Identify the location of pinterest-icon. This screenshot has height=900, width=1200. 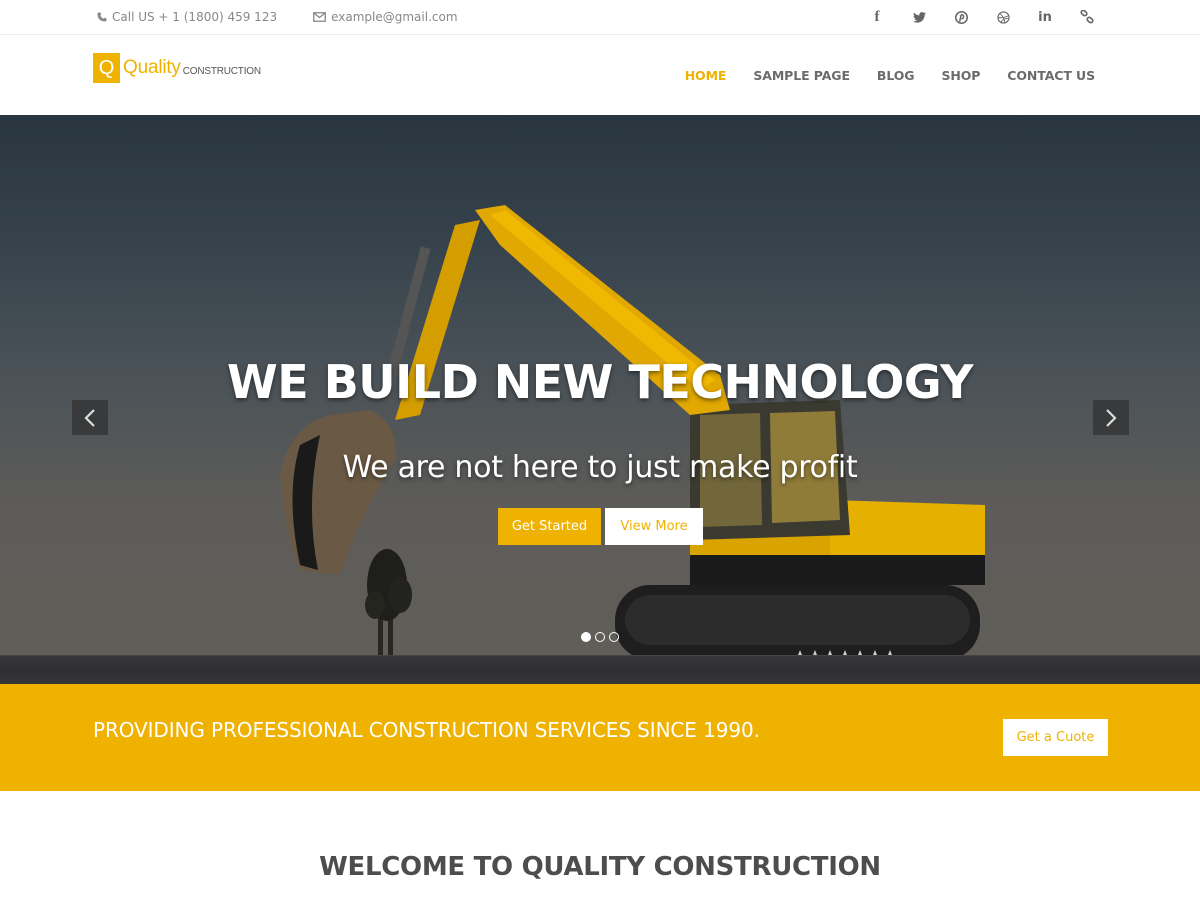
(961, 17).